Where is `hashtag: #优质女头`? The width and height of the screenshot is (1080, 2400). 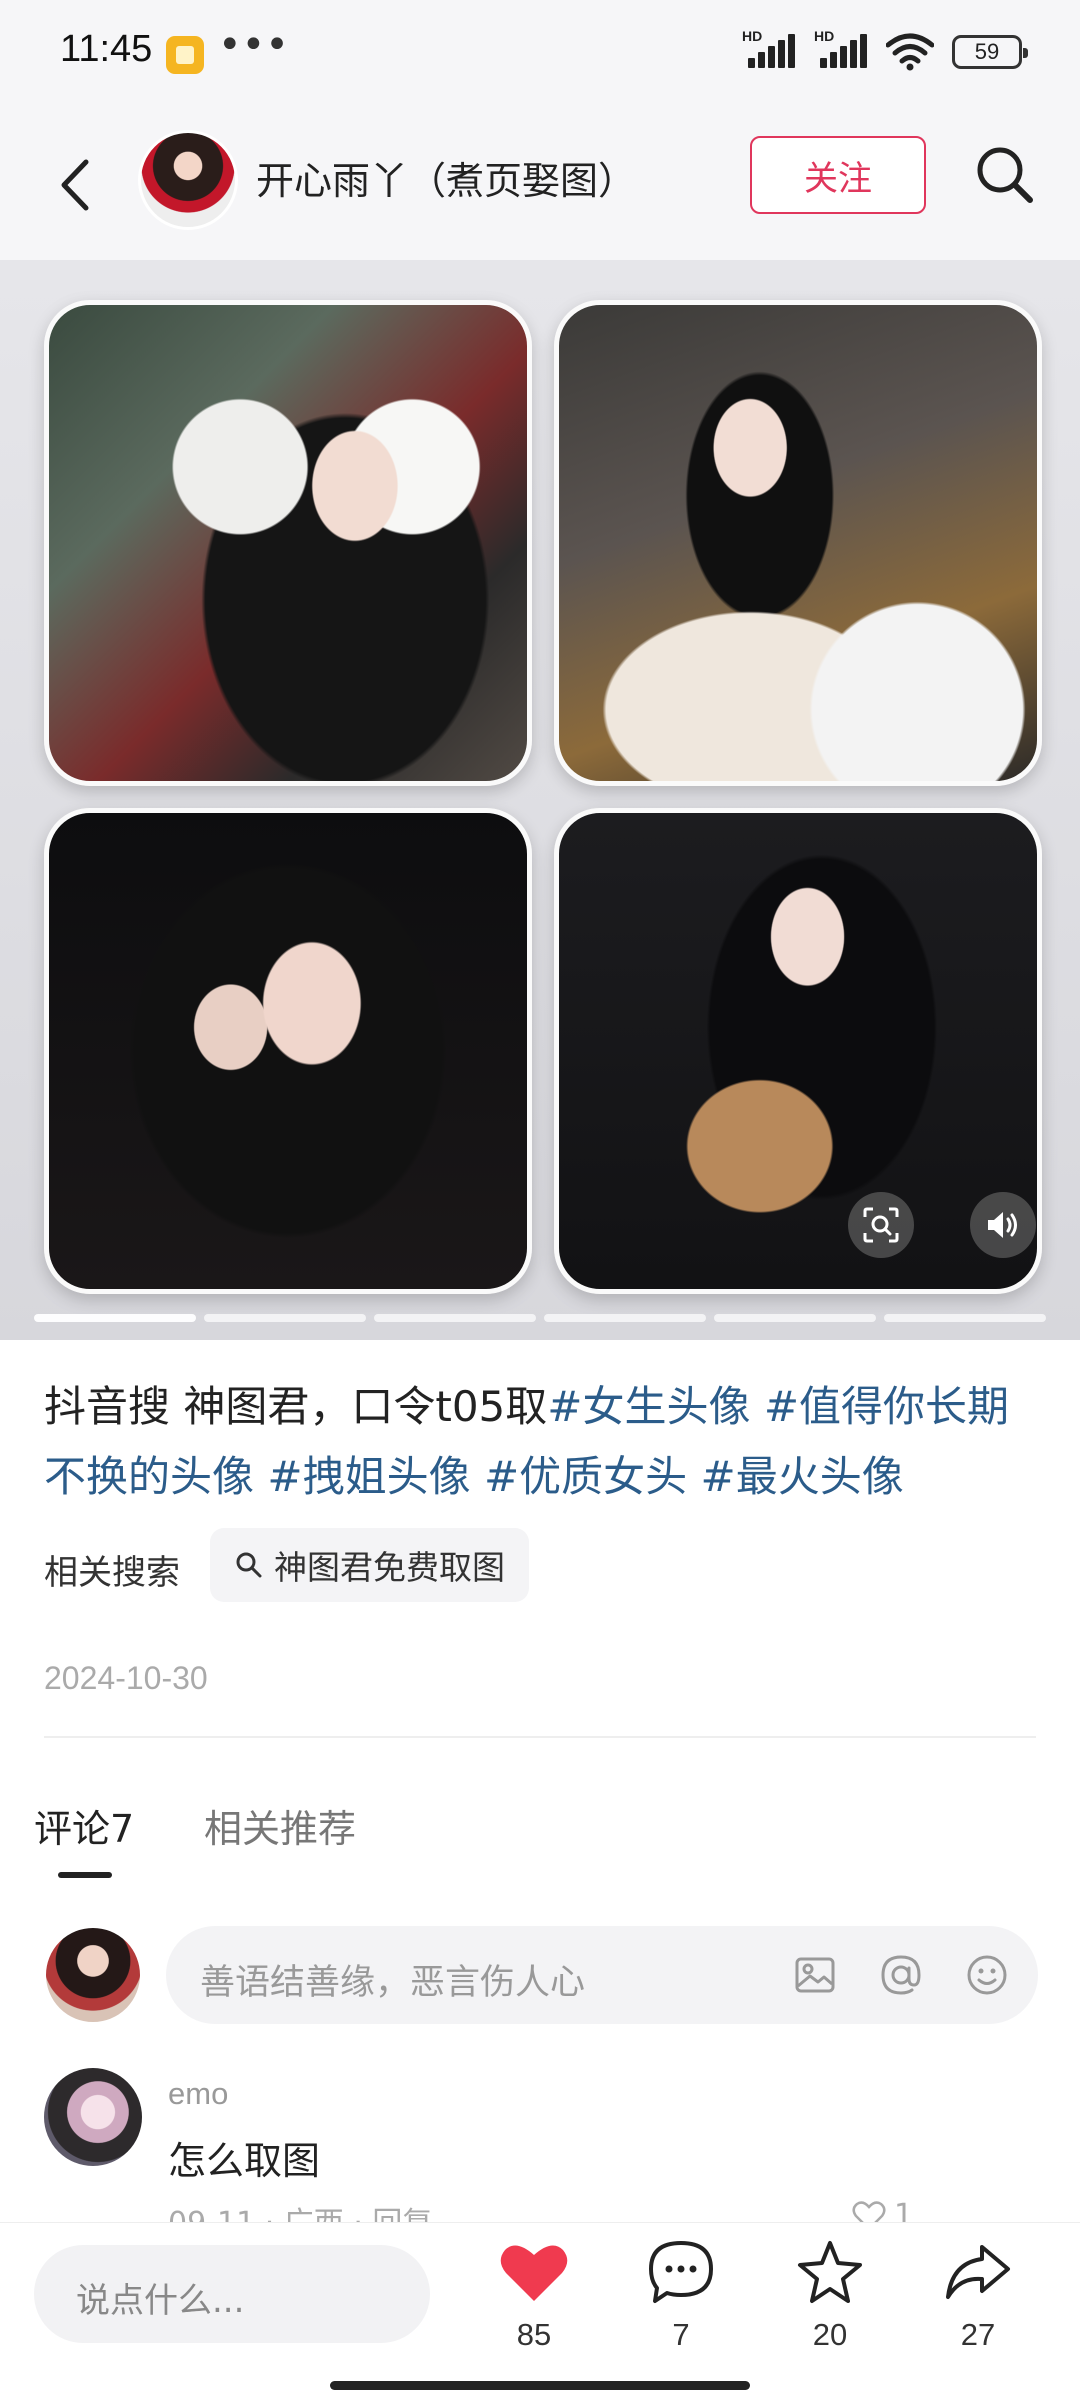
hashtag: #优质女头 is located at coordinates (585, 1476).